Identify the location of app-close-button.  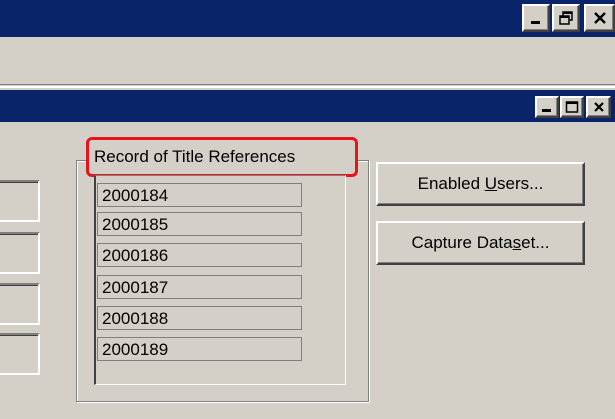
(599, 18).